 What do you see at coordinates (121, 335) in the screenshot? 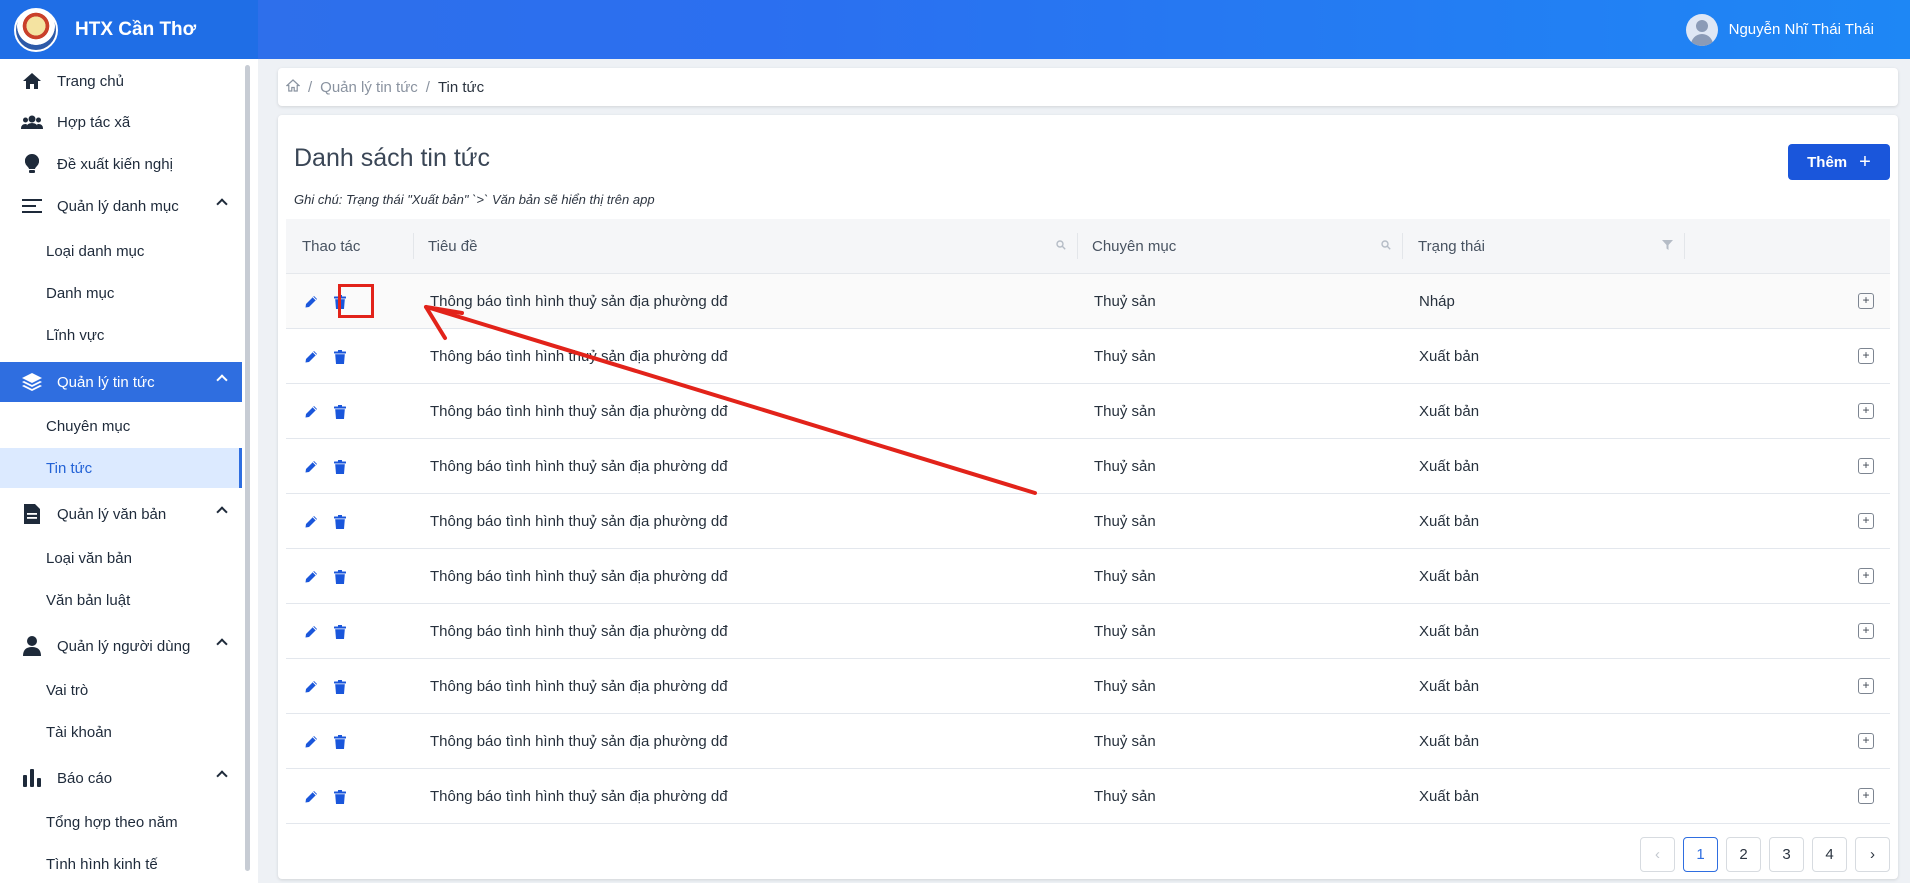
I see `sidebar-subitem-field: Lĩnh vực` at bounding box center [121, 335].